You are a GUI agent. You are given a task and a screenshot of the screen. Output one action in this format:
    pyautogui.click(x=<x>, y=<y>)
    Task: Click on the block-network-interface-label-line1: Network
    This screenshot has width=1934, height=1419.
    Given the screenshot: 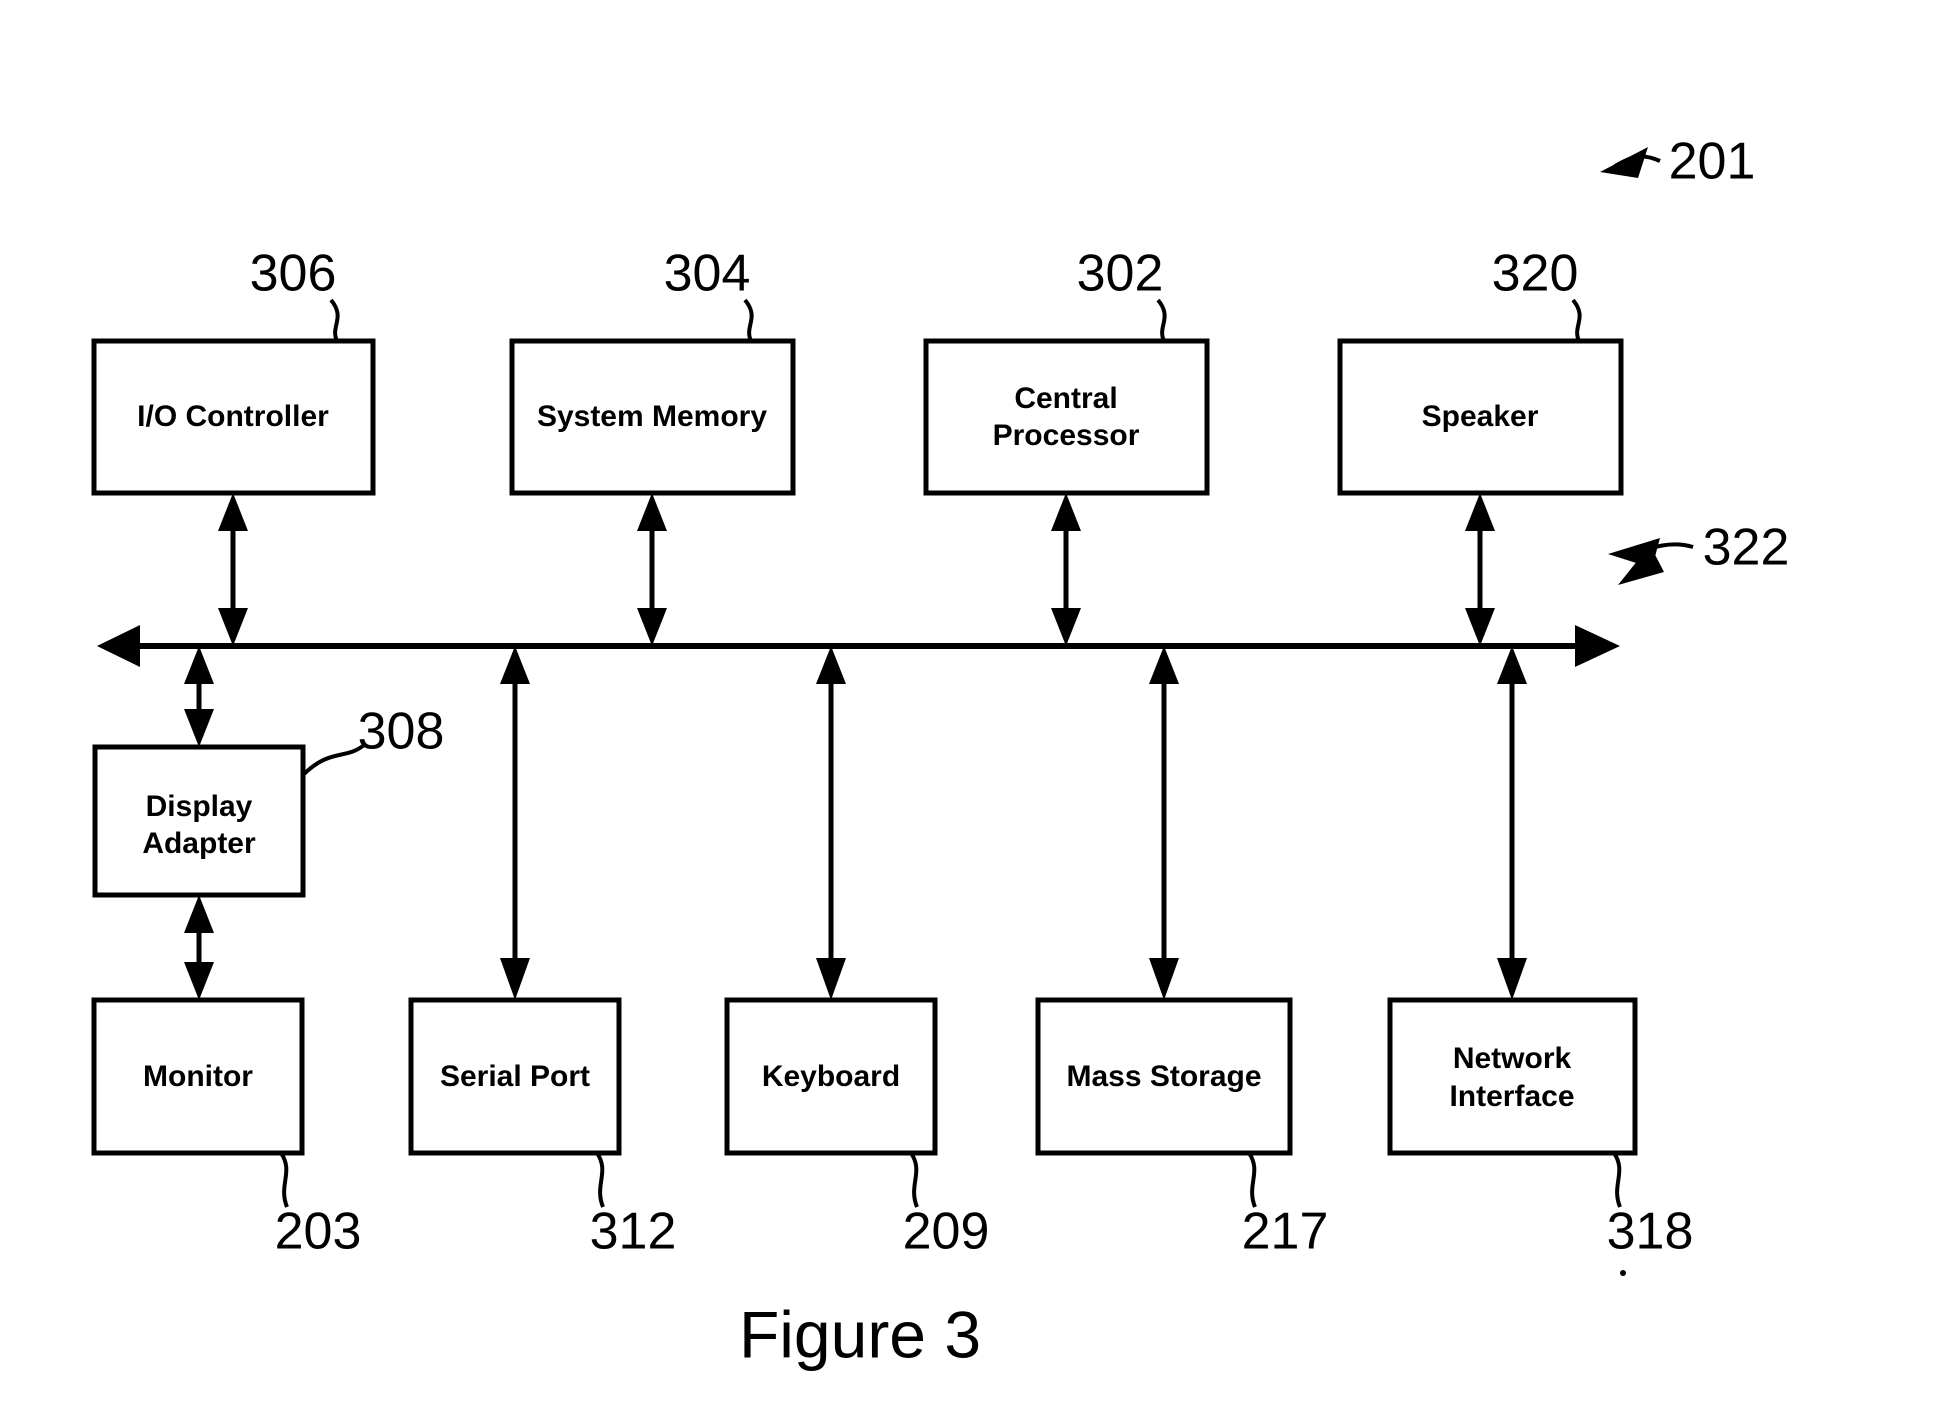 What is the action you would take?
    pyautogui.click(x=1512, y=1058)
    